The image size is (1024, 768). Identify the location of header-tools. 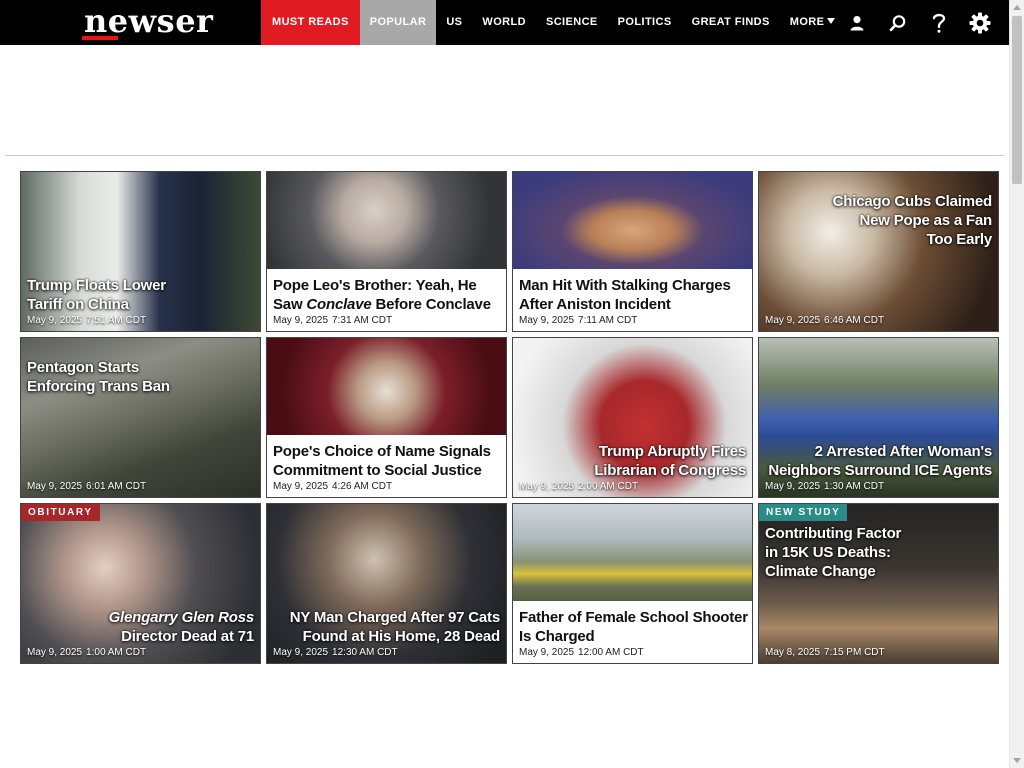
(918, 22).